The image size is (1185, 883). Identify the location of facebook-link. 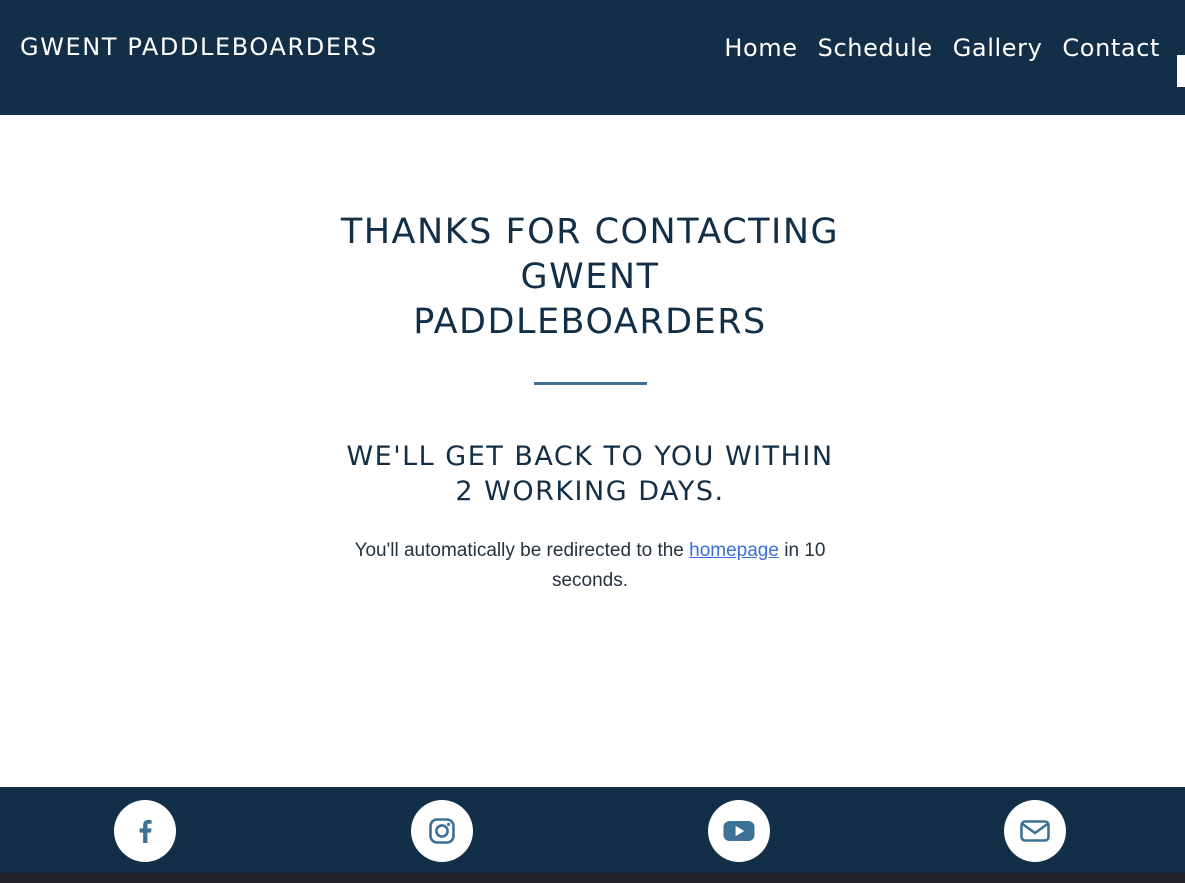
(145, 831).